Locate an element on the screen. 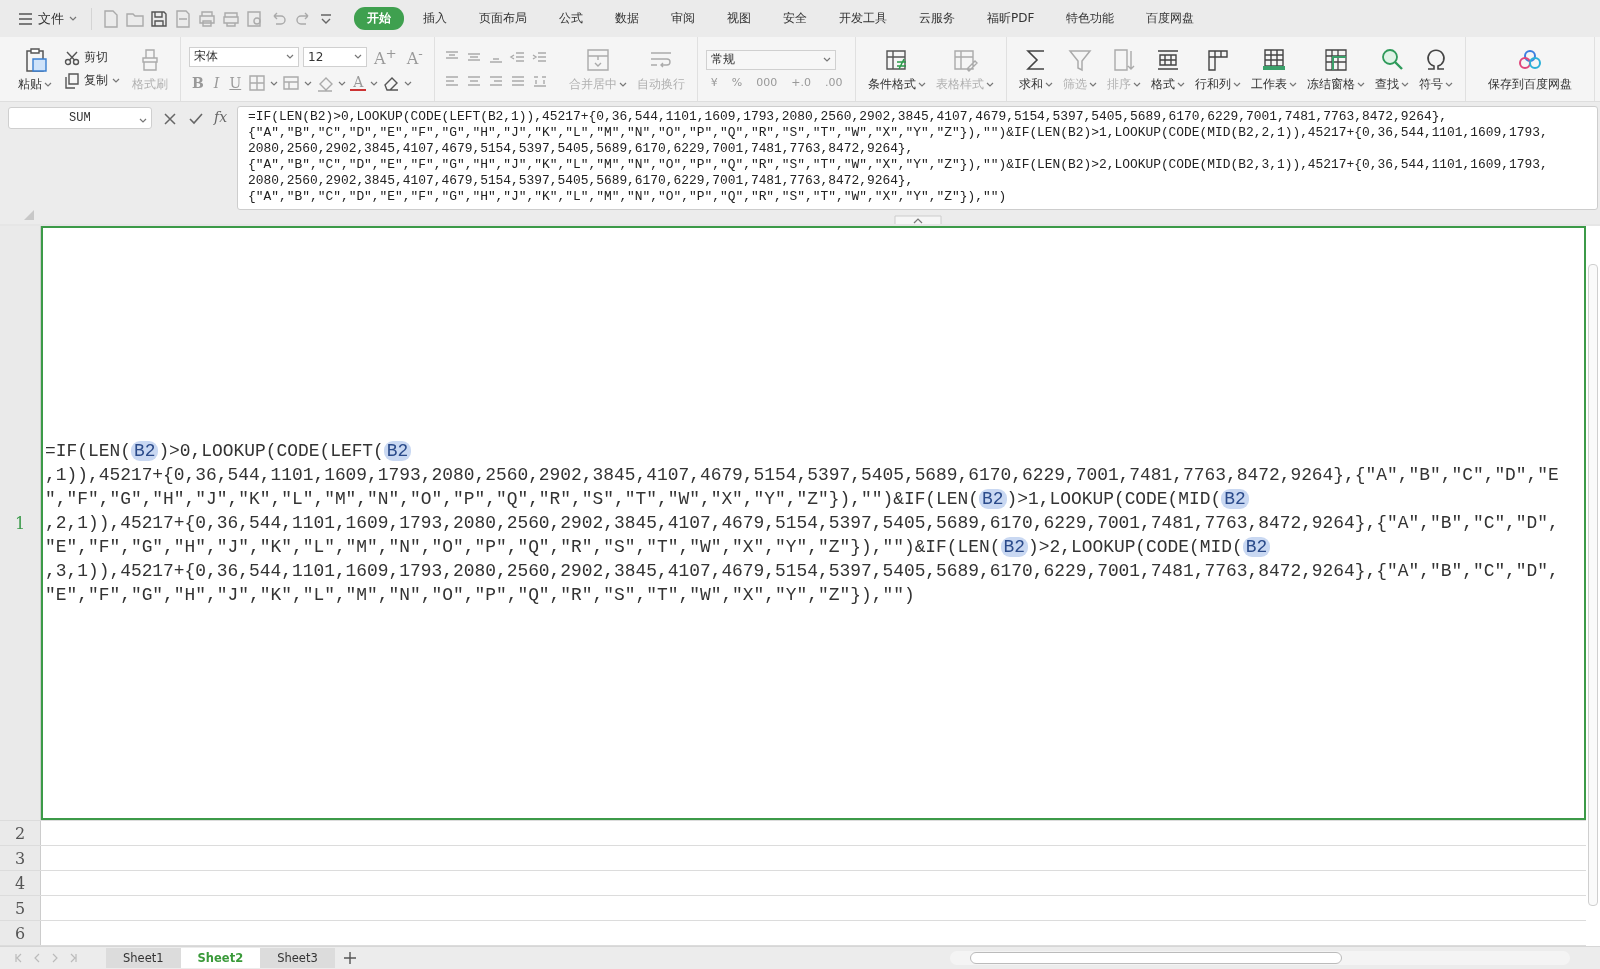  scissors-button: 剪切 is located at coordinates (92, 57).